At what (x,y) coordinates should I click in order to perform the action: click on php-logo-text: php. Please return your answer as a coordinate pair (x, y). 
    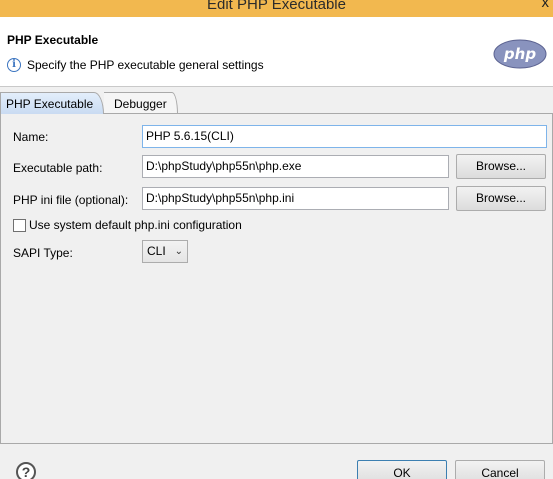
    Looking at the image, I should click on (519, 54).